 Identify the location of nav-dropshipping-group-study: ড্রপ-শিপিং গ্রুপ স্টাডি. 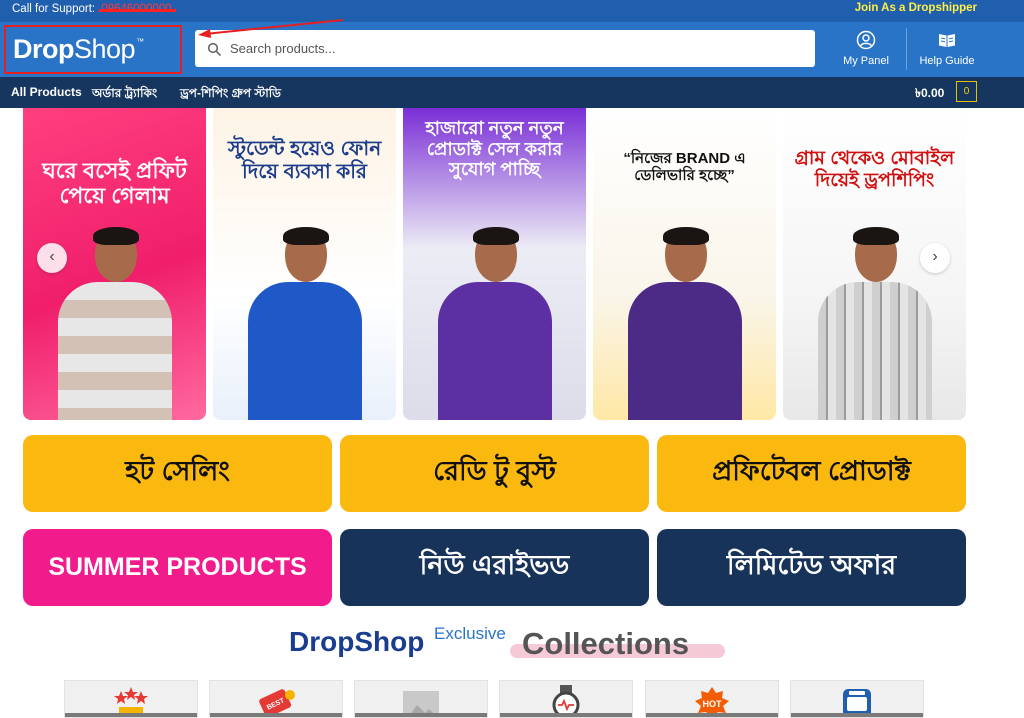
(230, 95).